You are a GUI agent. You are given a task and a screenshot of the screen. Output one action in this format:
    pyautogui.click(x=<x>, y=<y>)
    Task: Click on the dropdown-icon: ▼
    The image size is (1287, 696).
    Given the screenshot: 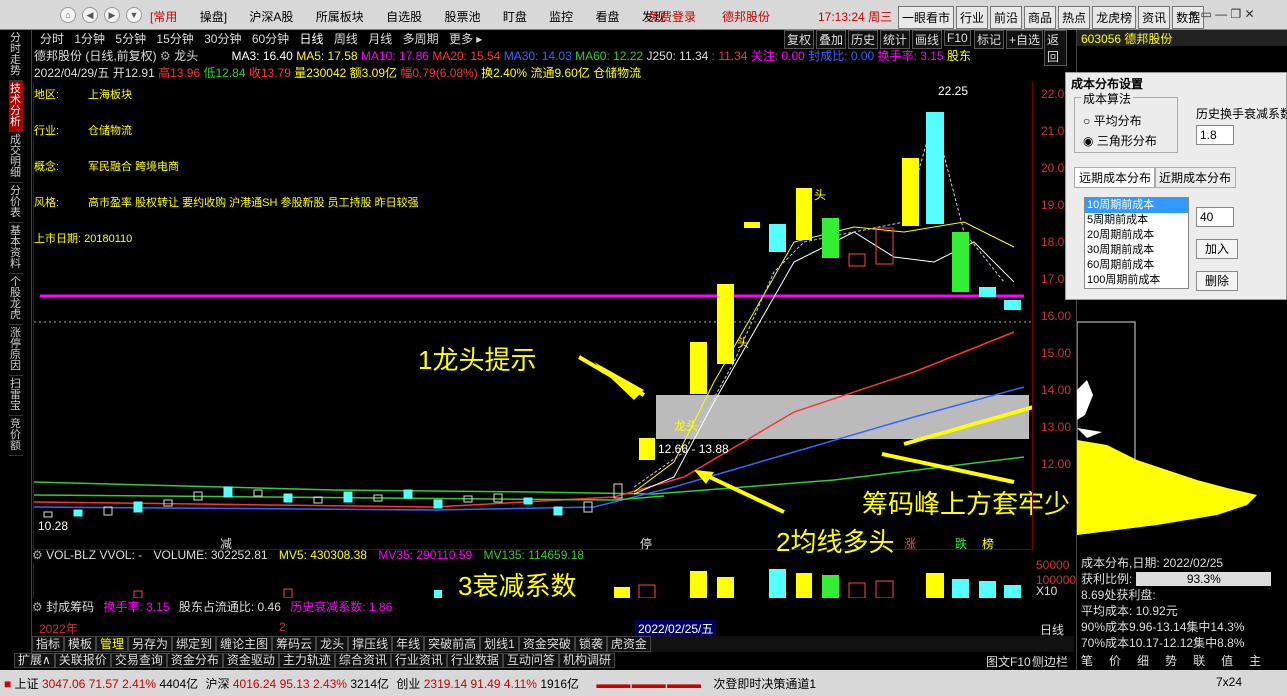 What is the action you would take?
    pyautogui.click(x=134, y=15)
    